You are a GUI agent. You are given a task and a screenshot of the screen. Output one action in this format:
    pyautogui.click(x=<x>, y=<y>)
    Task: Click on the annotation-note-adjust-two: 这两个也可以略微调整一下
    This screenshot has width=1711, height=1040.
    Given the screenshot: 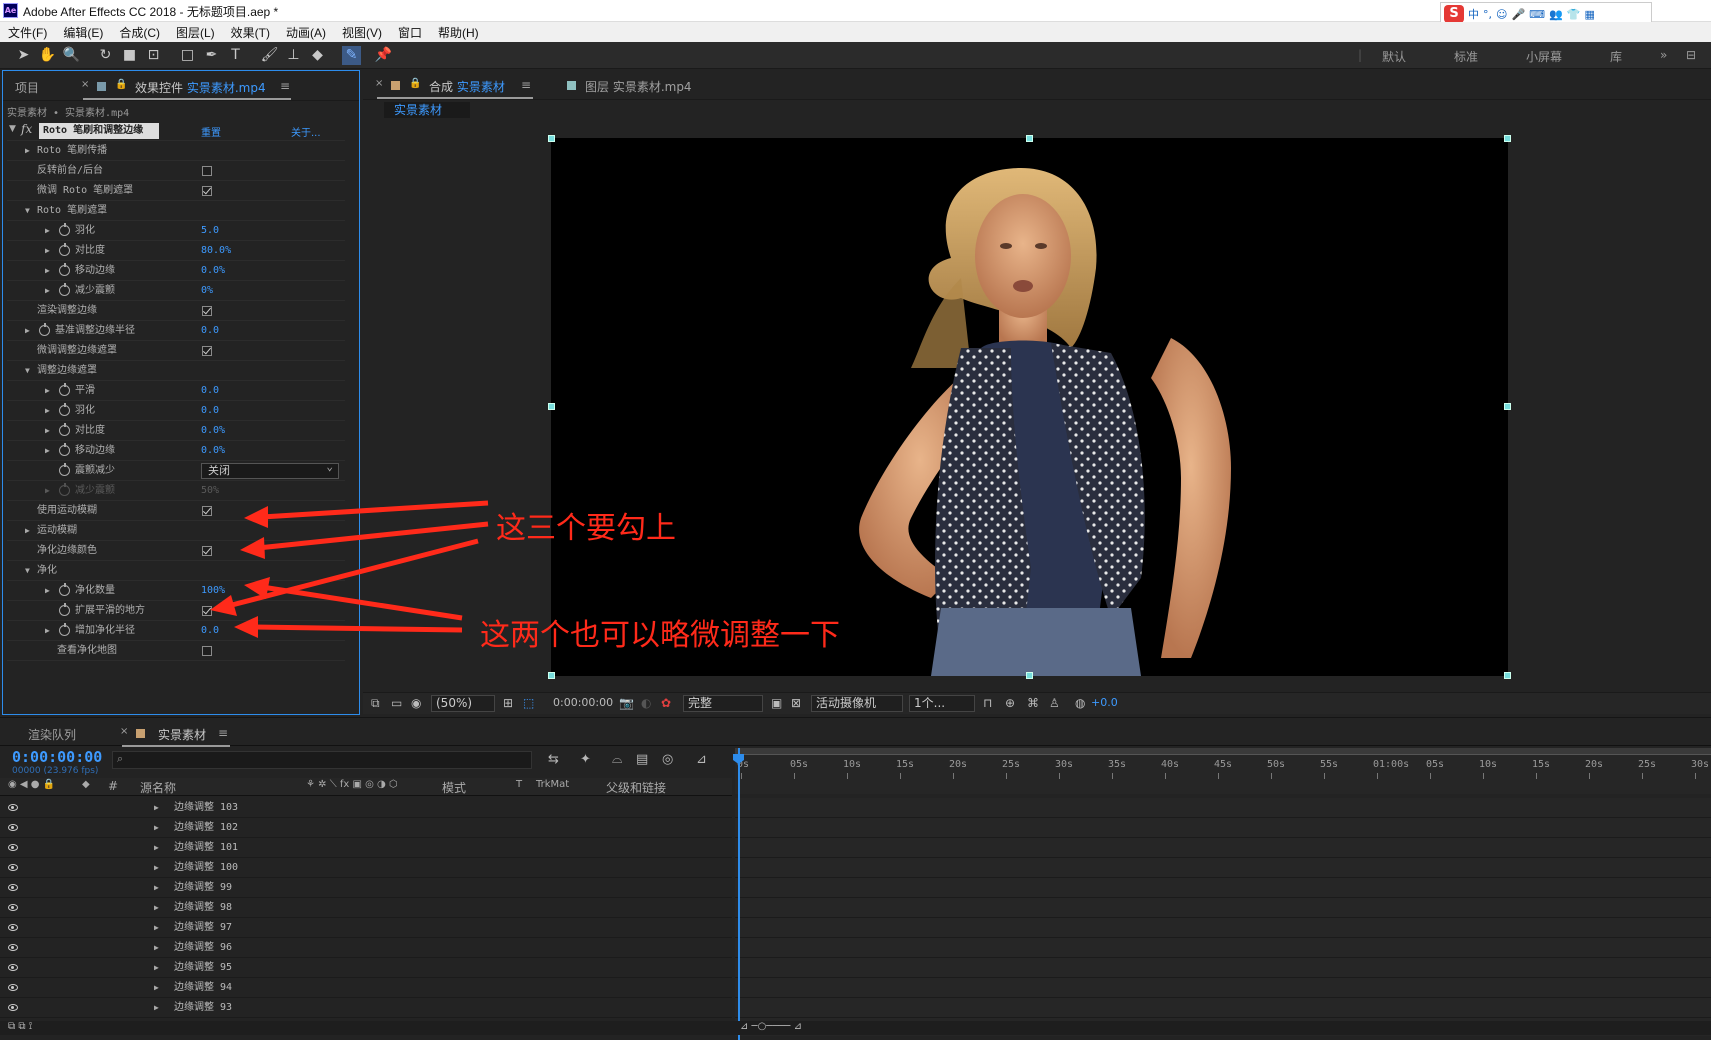 What is the action you would take?
    pyautogui.click(x=660, y=635)
    